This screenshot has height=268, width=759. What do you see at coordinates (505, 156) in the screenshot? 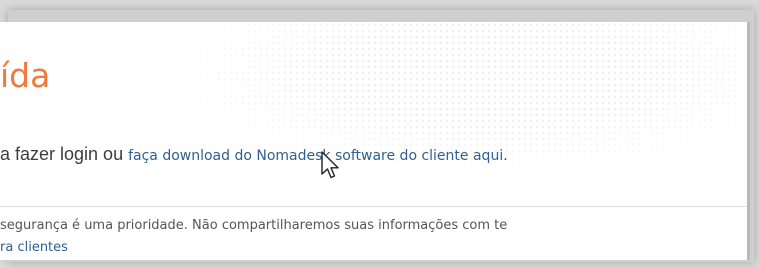
I see `sentence-end: .` at bounding box center [505, 156].